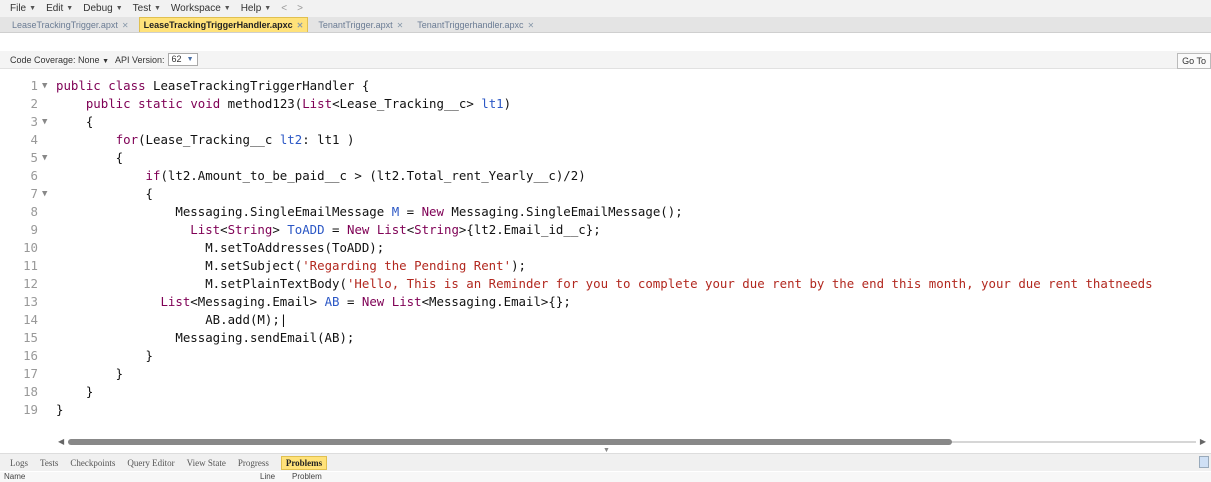 This screenshot has height=482, width=1211. I want to click on tab-view-state: View State, so click(206, 463).